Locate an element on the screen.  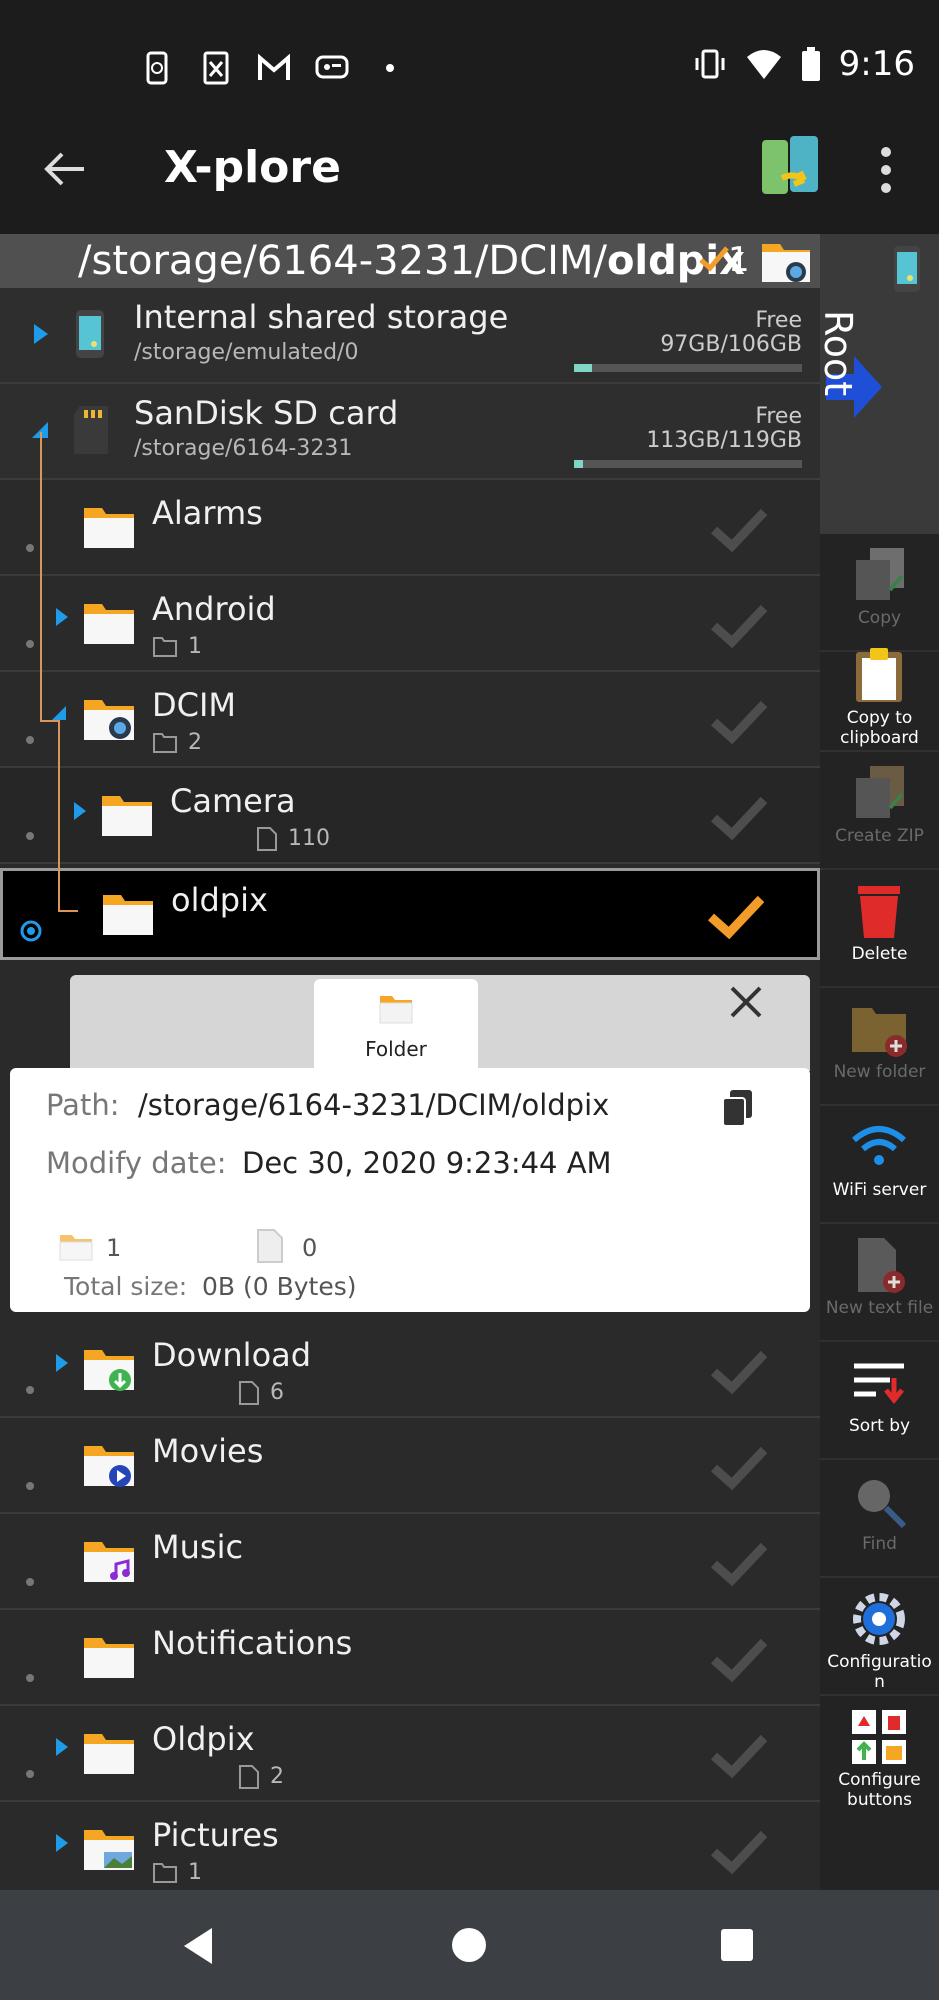
spreadsheet-icon is located at coordinates (216, 68).